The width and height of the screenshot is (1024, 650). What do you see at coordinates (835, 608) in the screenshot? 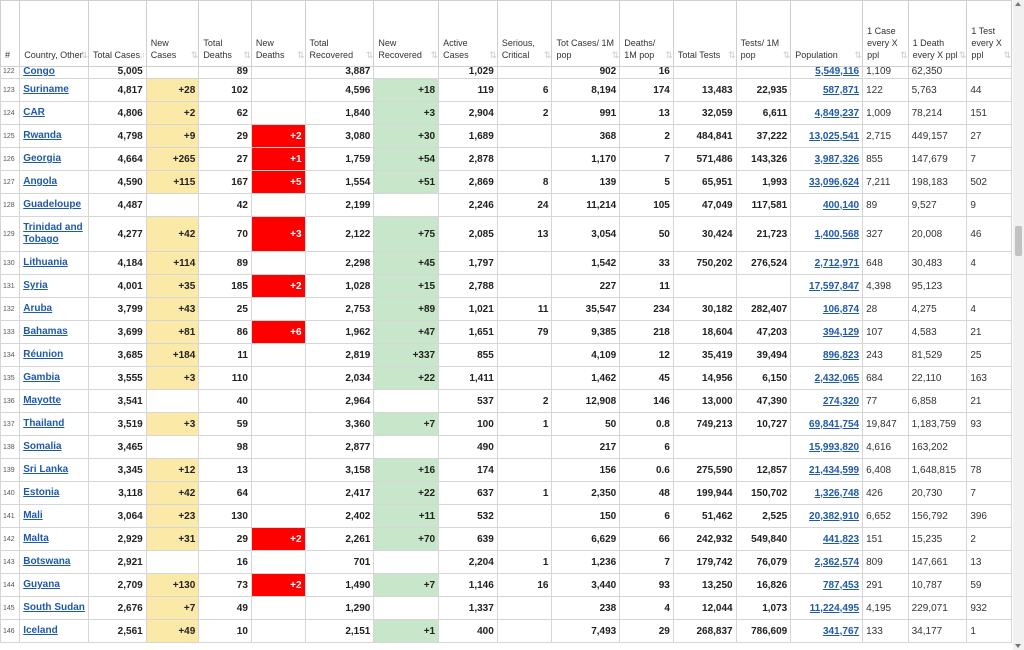
I see `population-link: 11,224,495` at bounding box center [835, 608].